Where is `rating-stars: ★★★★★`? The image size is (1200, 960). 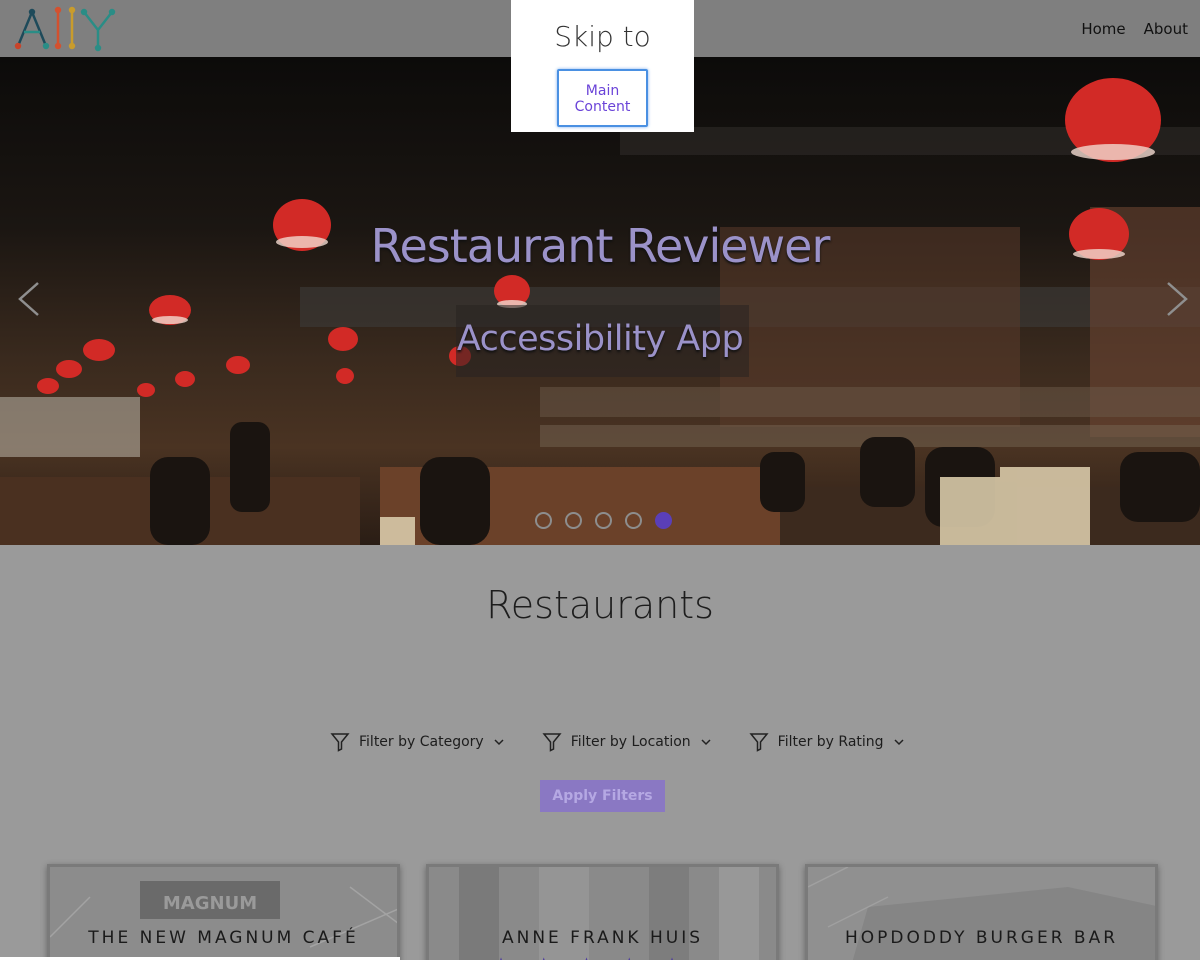
rating-stars: ★★★★★ is located at coordinates (602, 957).